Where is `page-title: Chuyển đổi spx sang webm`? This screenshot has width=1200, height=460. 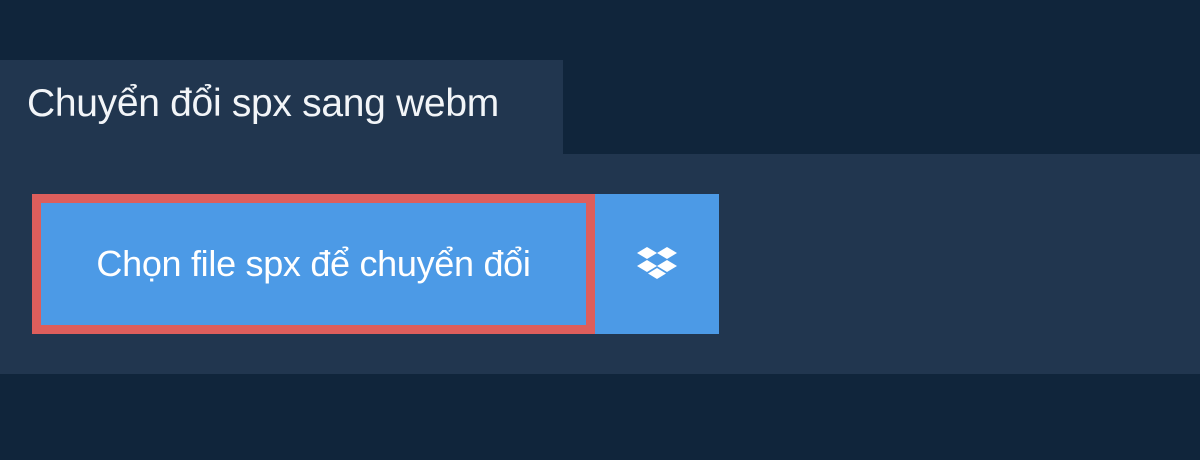 page-title: Chuyển đổi spx sang webm is located at coordinates (263, 103).